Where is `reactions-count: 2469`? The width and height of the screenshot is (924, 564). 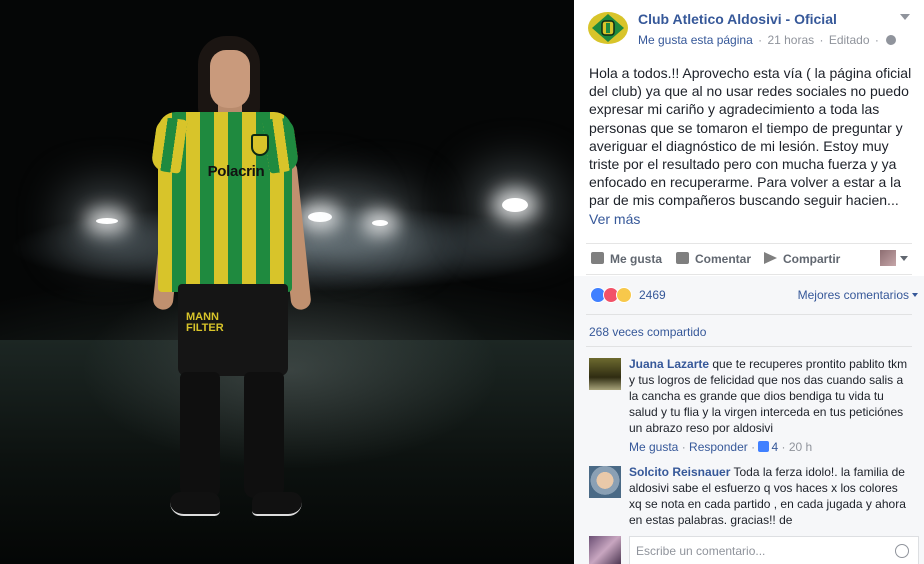 reactions-count: 2469 is located at coordinates (652, 295).